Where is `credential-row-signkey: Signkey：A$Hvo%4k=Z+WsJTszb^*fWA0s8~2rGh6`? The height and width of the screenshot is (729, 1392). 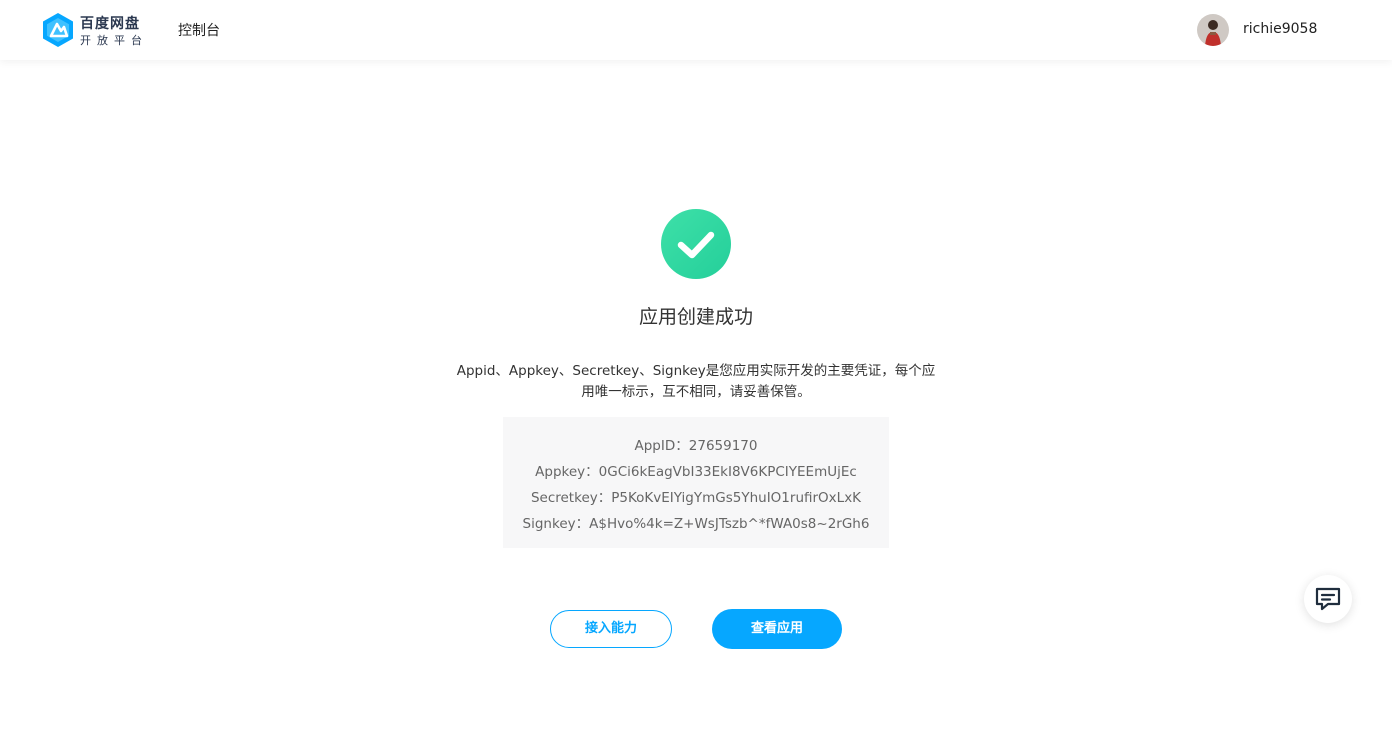 credential-row-signkey: Signkey：A$Hvo%4k=Z+WsJTszb^*fWA0s8~2rGh6 is located at coordinates (696, 522).